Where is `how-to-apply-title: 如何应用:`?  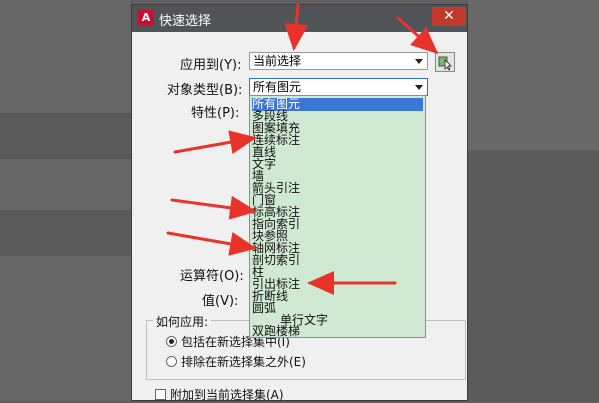 how-to-apply-title: 如何应用: is located at coordinates (182, 321).